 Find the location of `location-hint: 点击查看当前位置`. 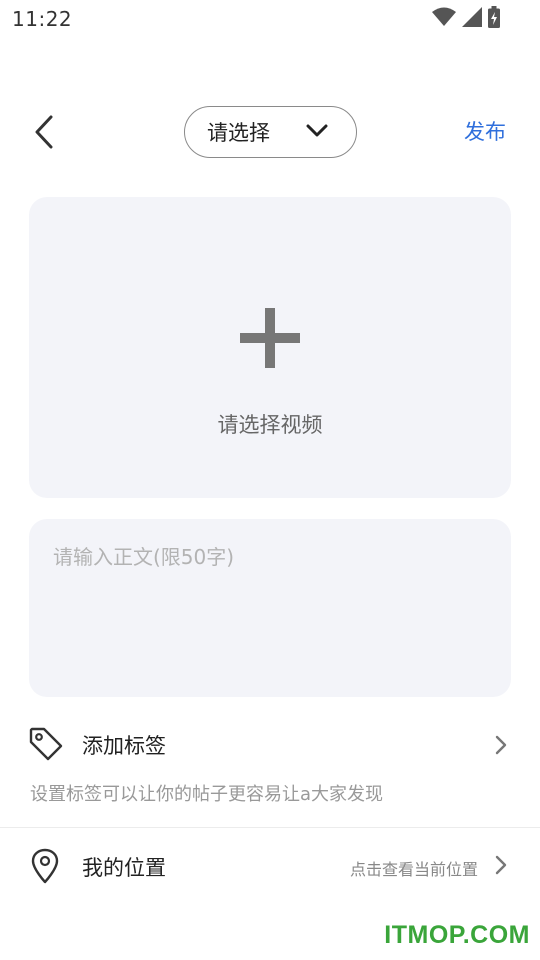

location-hint: 点击查看当前位置 is located at coordinates (413, 869).